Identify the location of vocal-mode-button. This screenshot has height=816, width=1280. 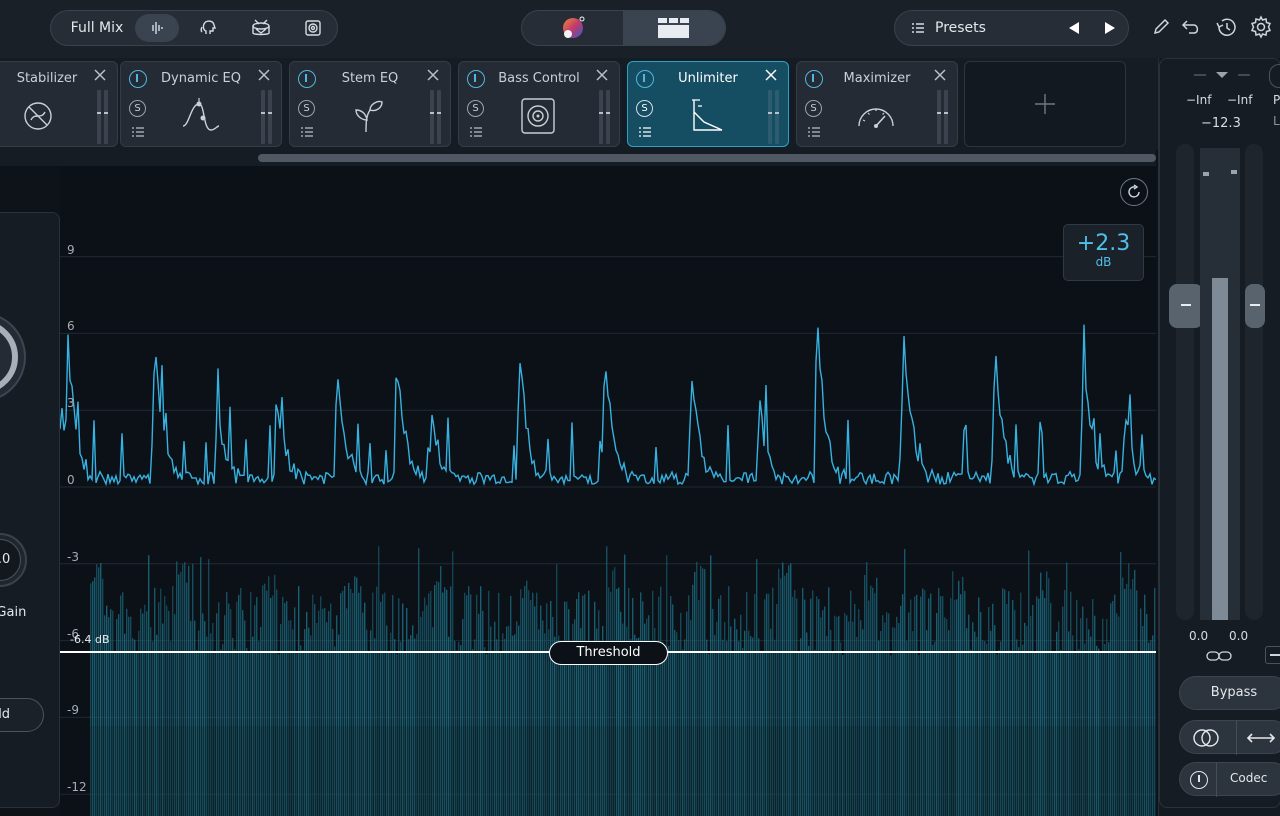
(209, 28).